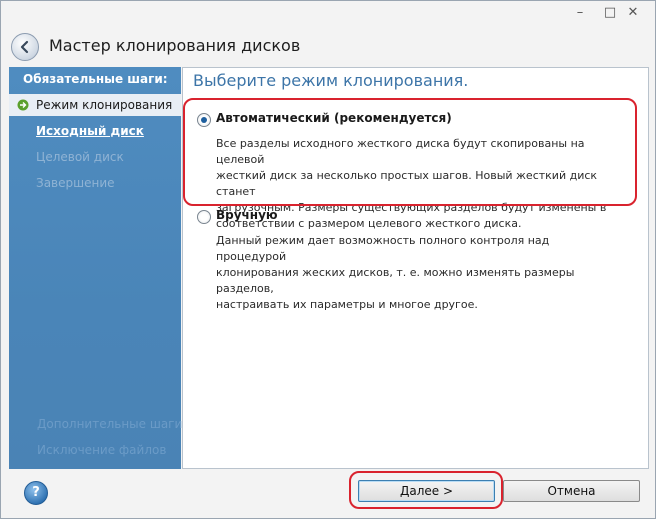  Describe the element at coordinates (102, 450) in the screenshot. I see `sidebar-item-exclude-files: Исключение файлов` at that location.